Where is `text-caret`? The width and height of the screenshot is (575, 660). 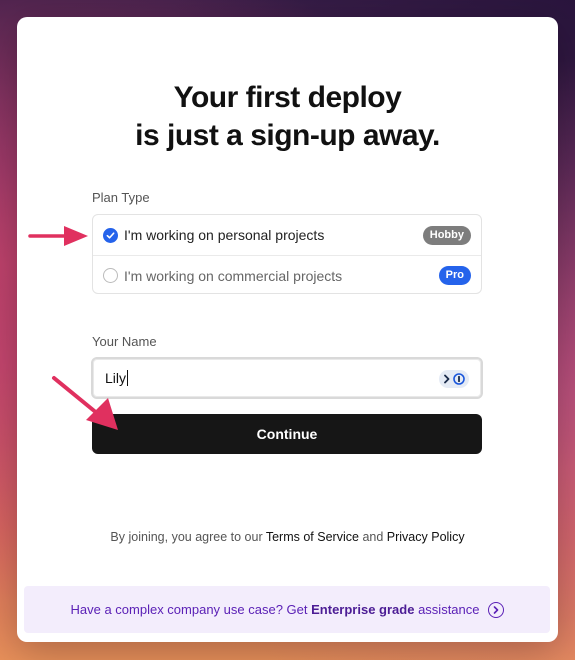
text-caret is located at coordinates (128, 378).